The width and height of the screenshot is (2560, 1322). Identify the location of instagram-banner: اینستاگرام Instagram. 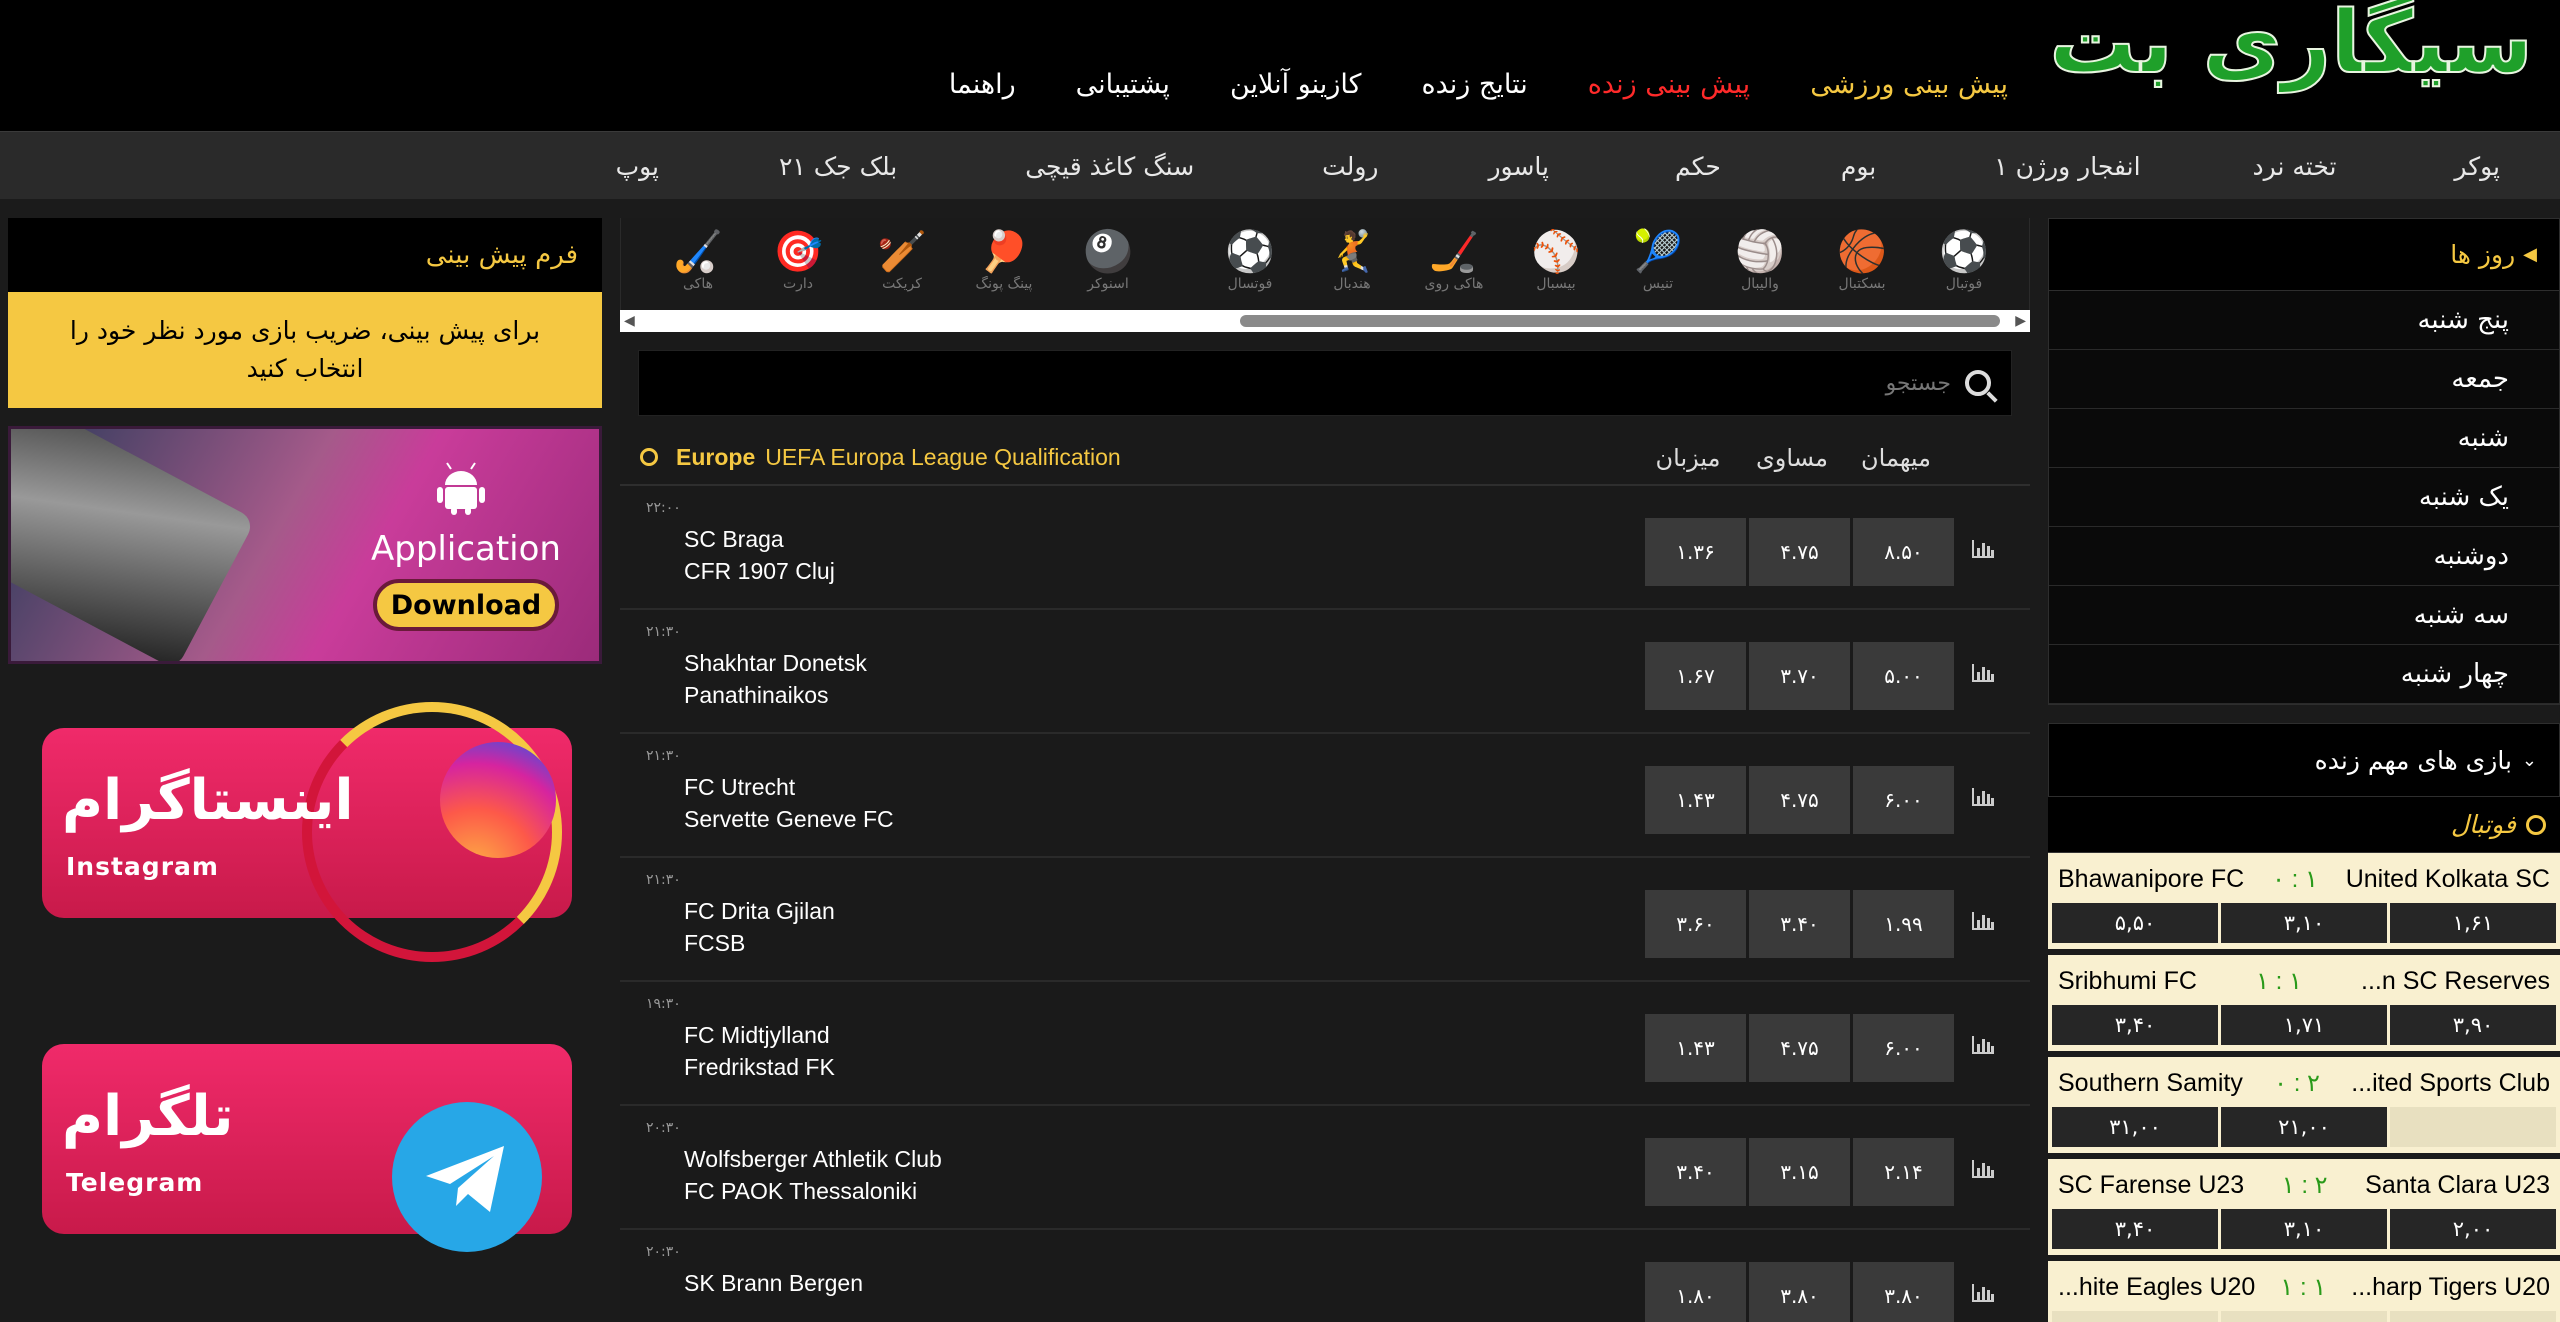
(312, 832).